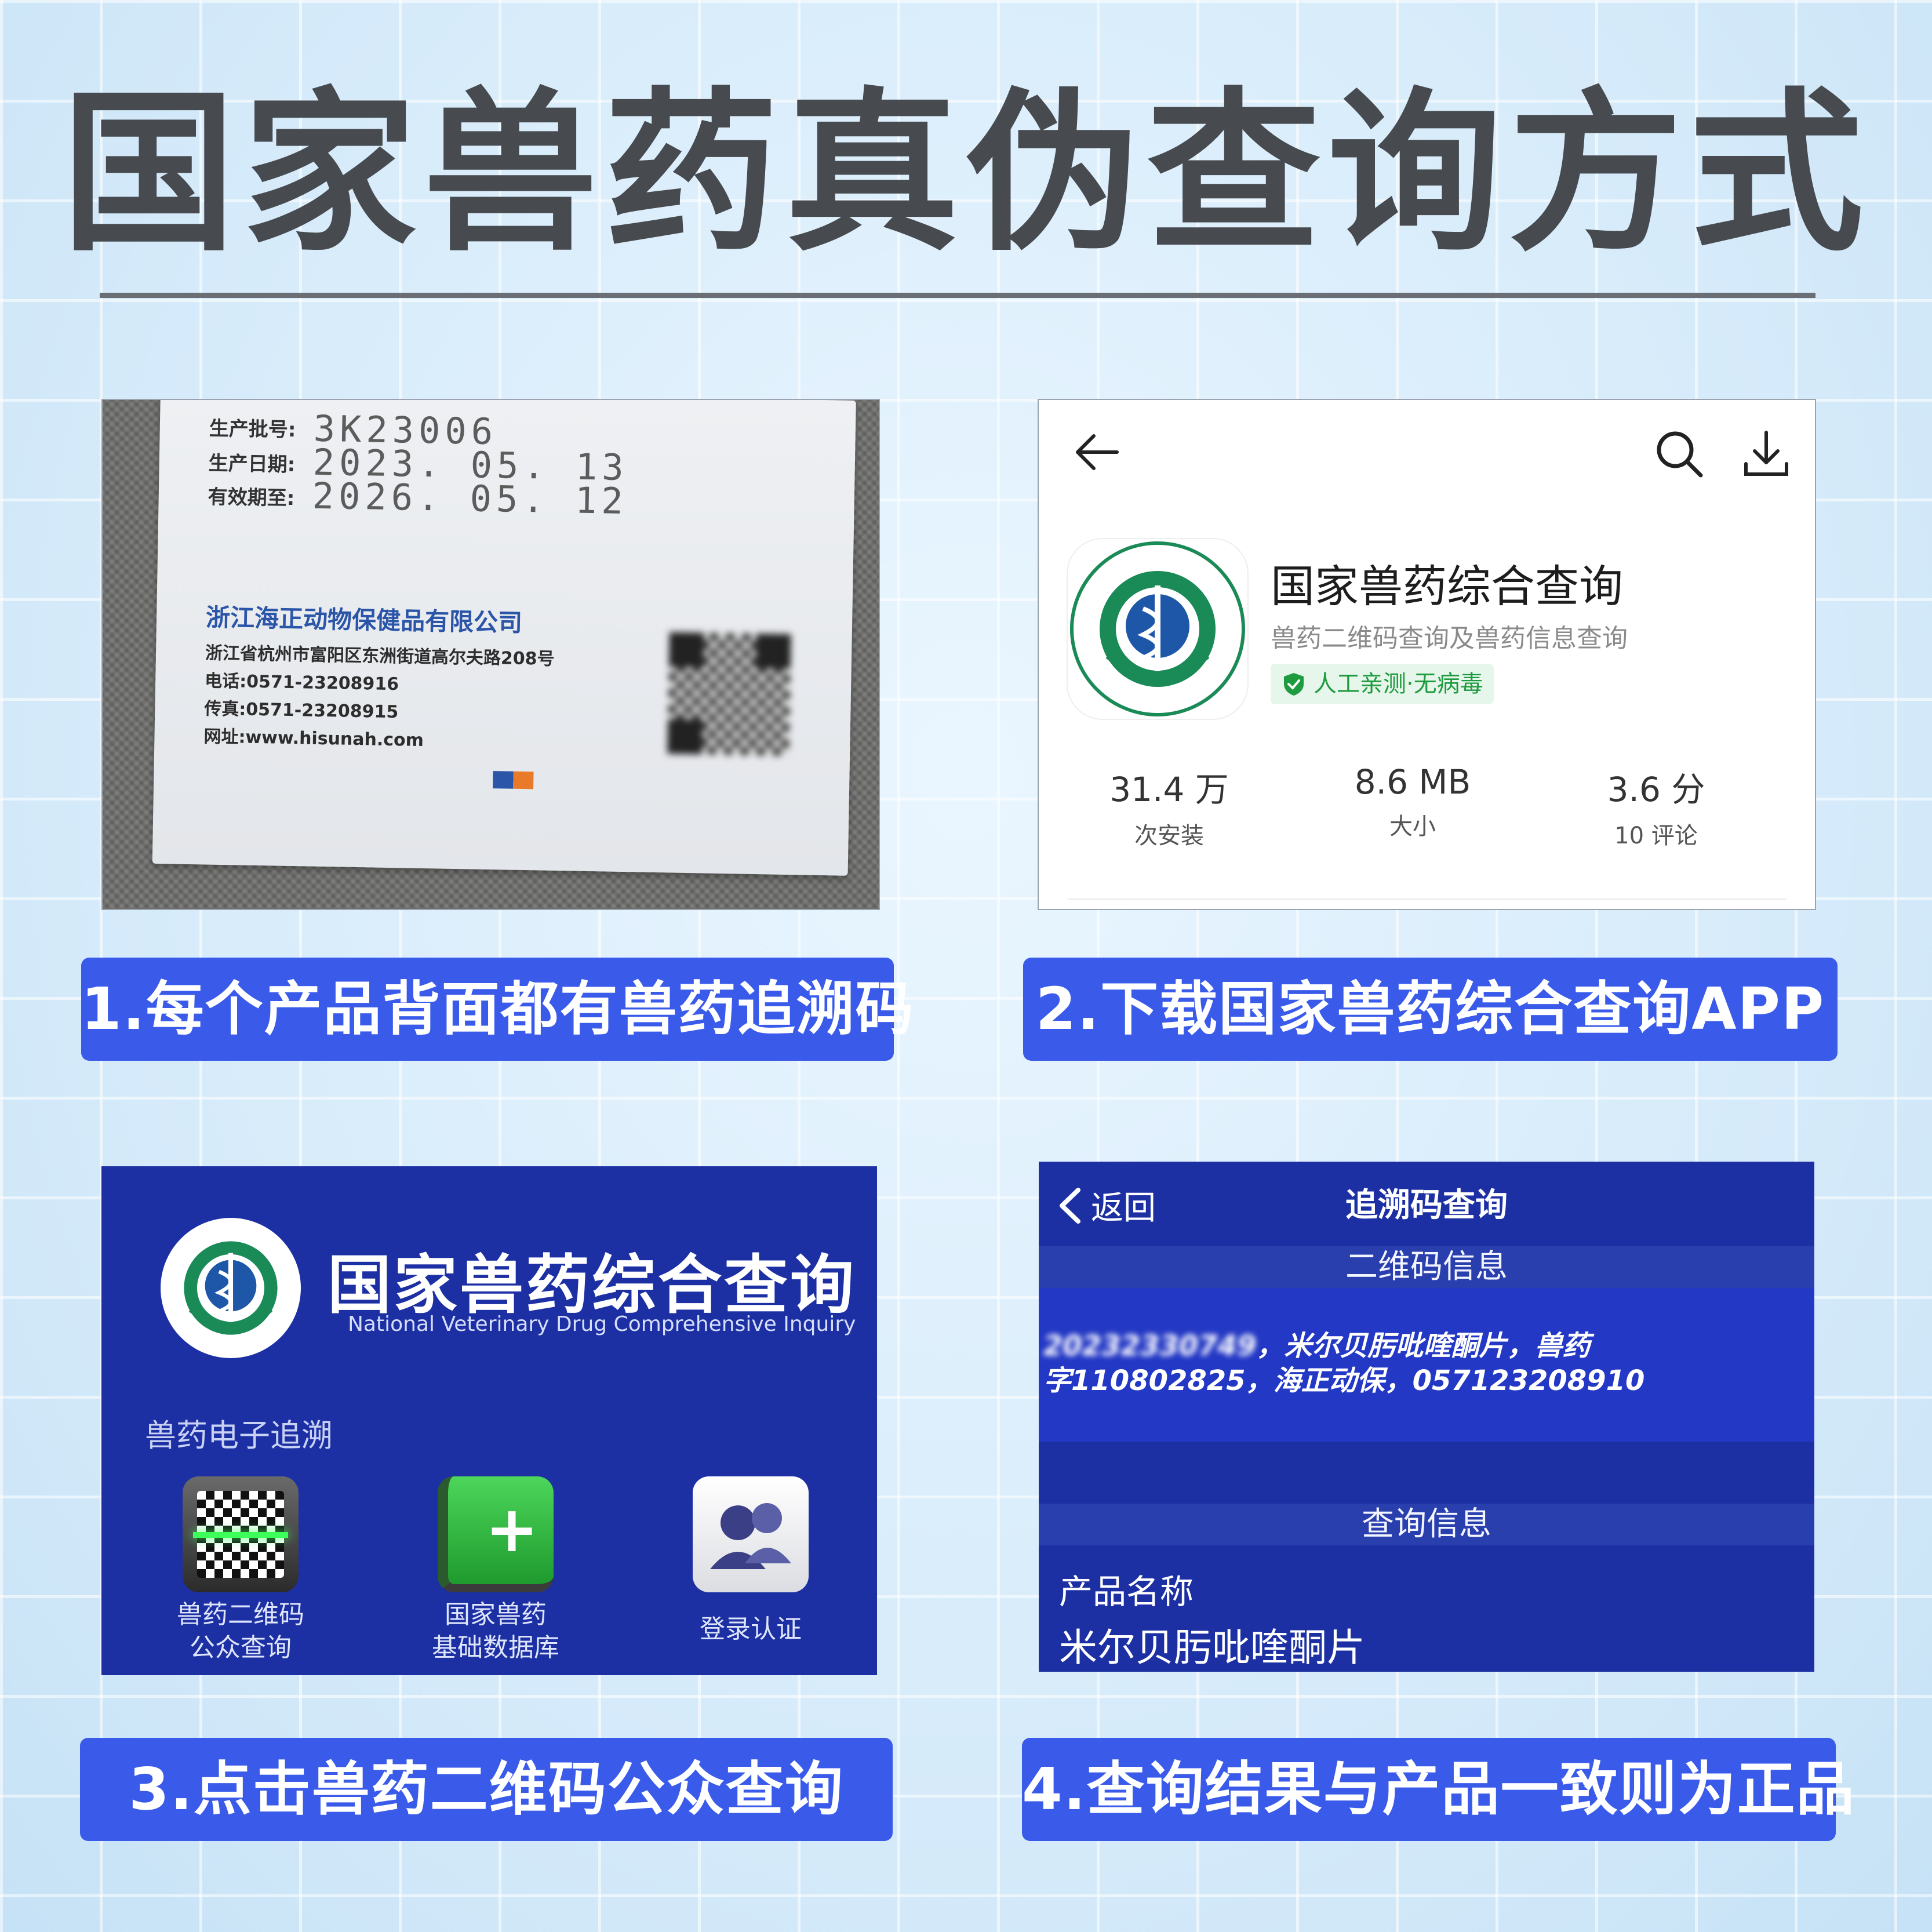  I want to click on company-website: 网址:www.hisunah.com, so click(313, 738).